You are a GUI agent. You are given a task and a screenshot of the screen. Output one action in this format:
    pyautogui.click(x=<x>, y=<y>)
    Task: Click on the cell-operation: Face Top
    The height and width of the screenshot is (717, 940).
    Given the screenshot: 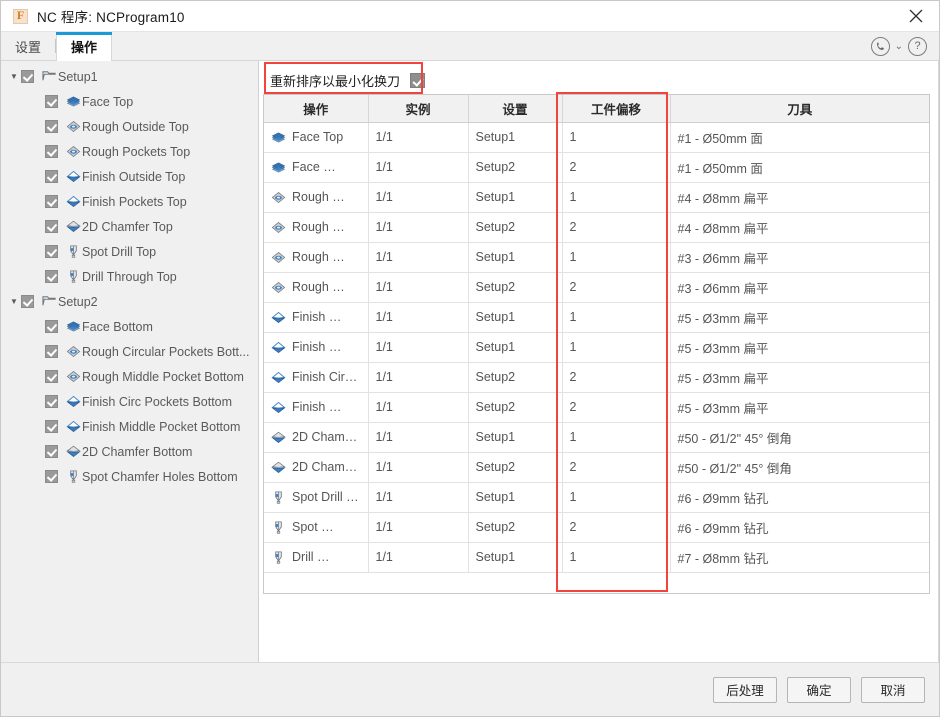 What is the action you would take?
    pyautogui.click(x=316, y=137)
    